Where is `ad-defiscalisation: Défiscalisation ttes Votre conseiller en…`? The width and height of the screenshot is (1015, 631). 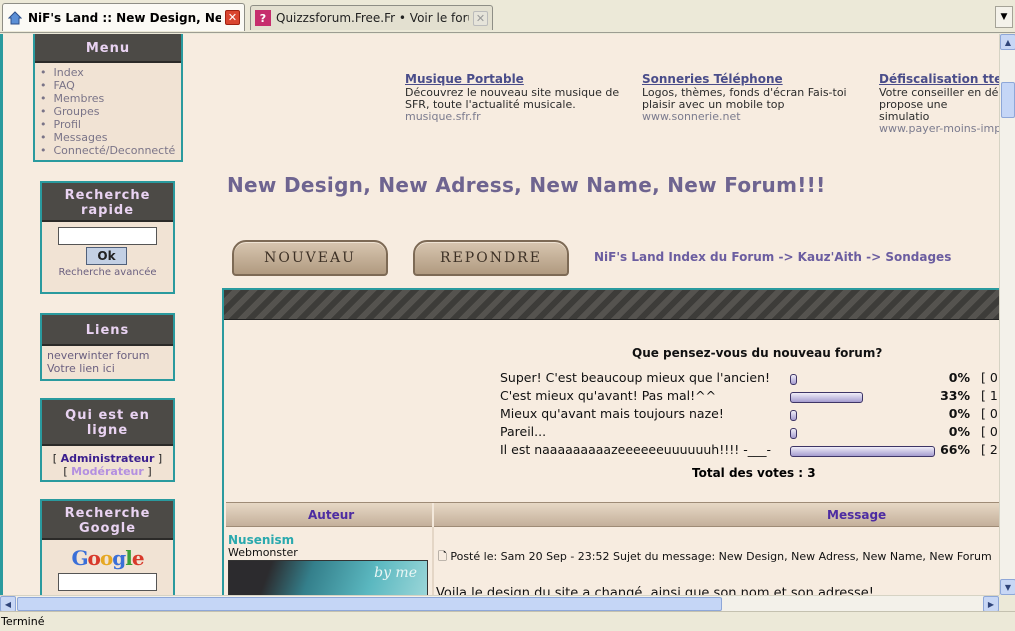 ad-defiscalisation: Défiscalisation ttes Votre conseiller en… is located at coordinates (939, 104).